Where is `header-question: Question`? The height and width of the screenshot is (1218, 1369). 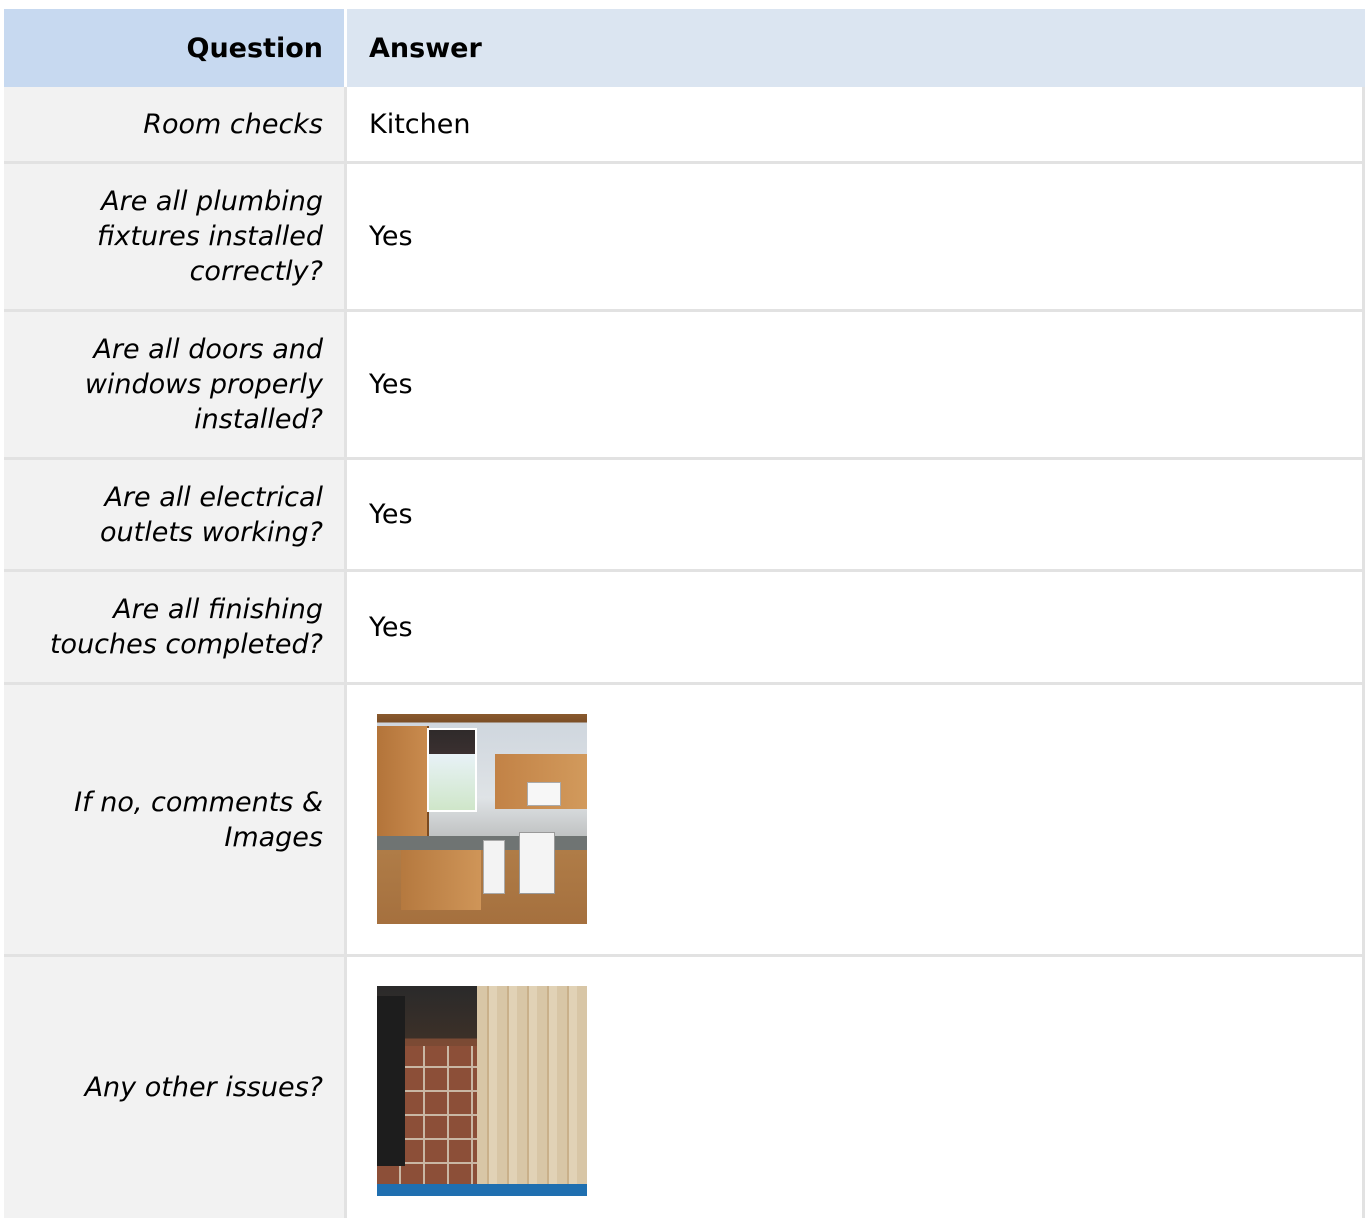 header-question: Question is located at coordinates (174, 48).